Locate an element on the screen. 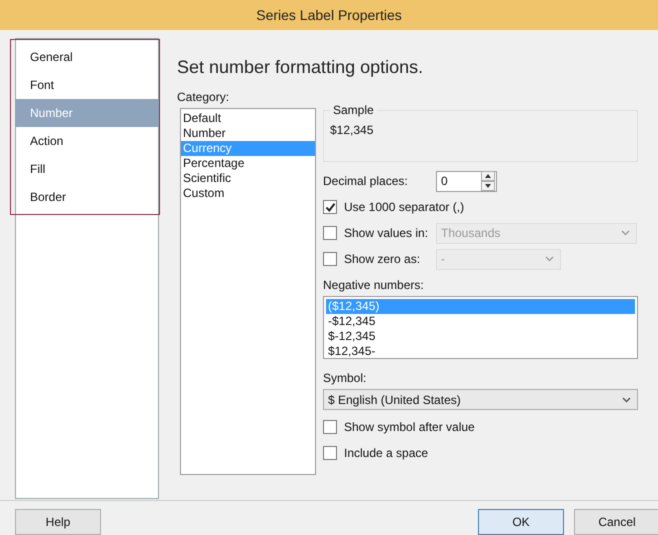  window-title: Series Label Properties is located at coordinates (329, 15).